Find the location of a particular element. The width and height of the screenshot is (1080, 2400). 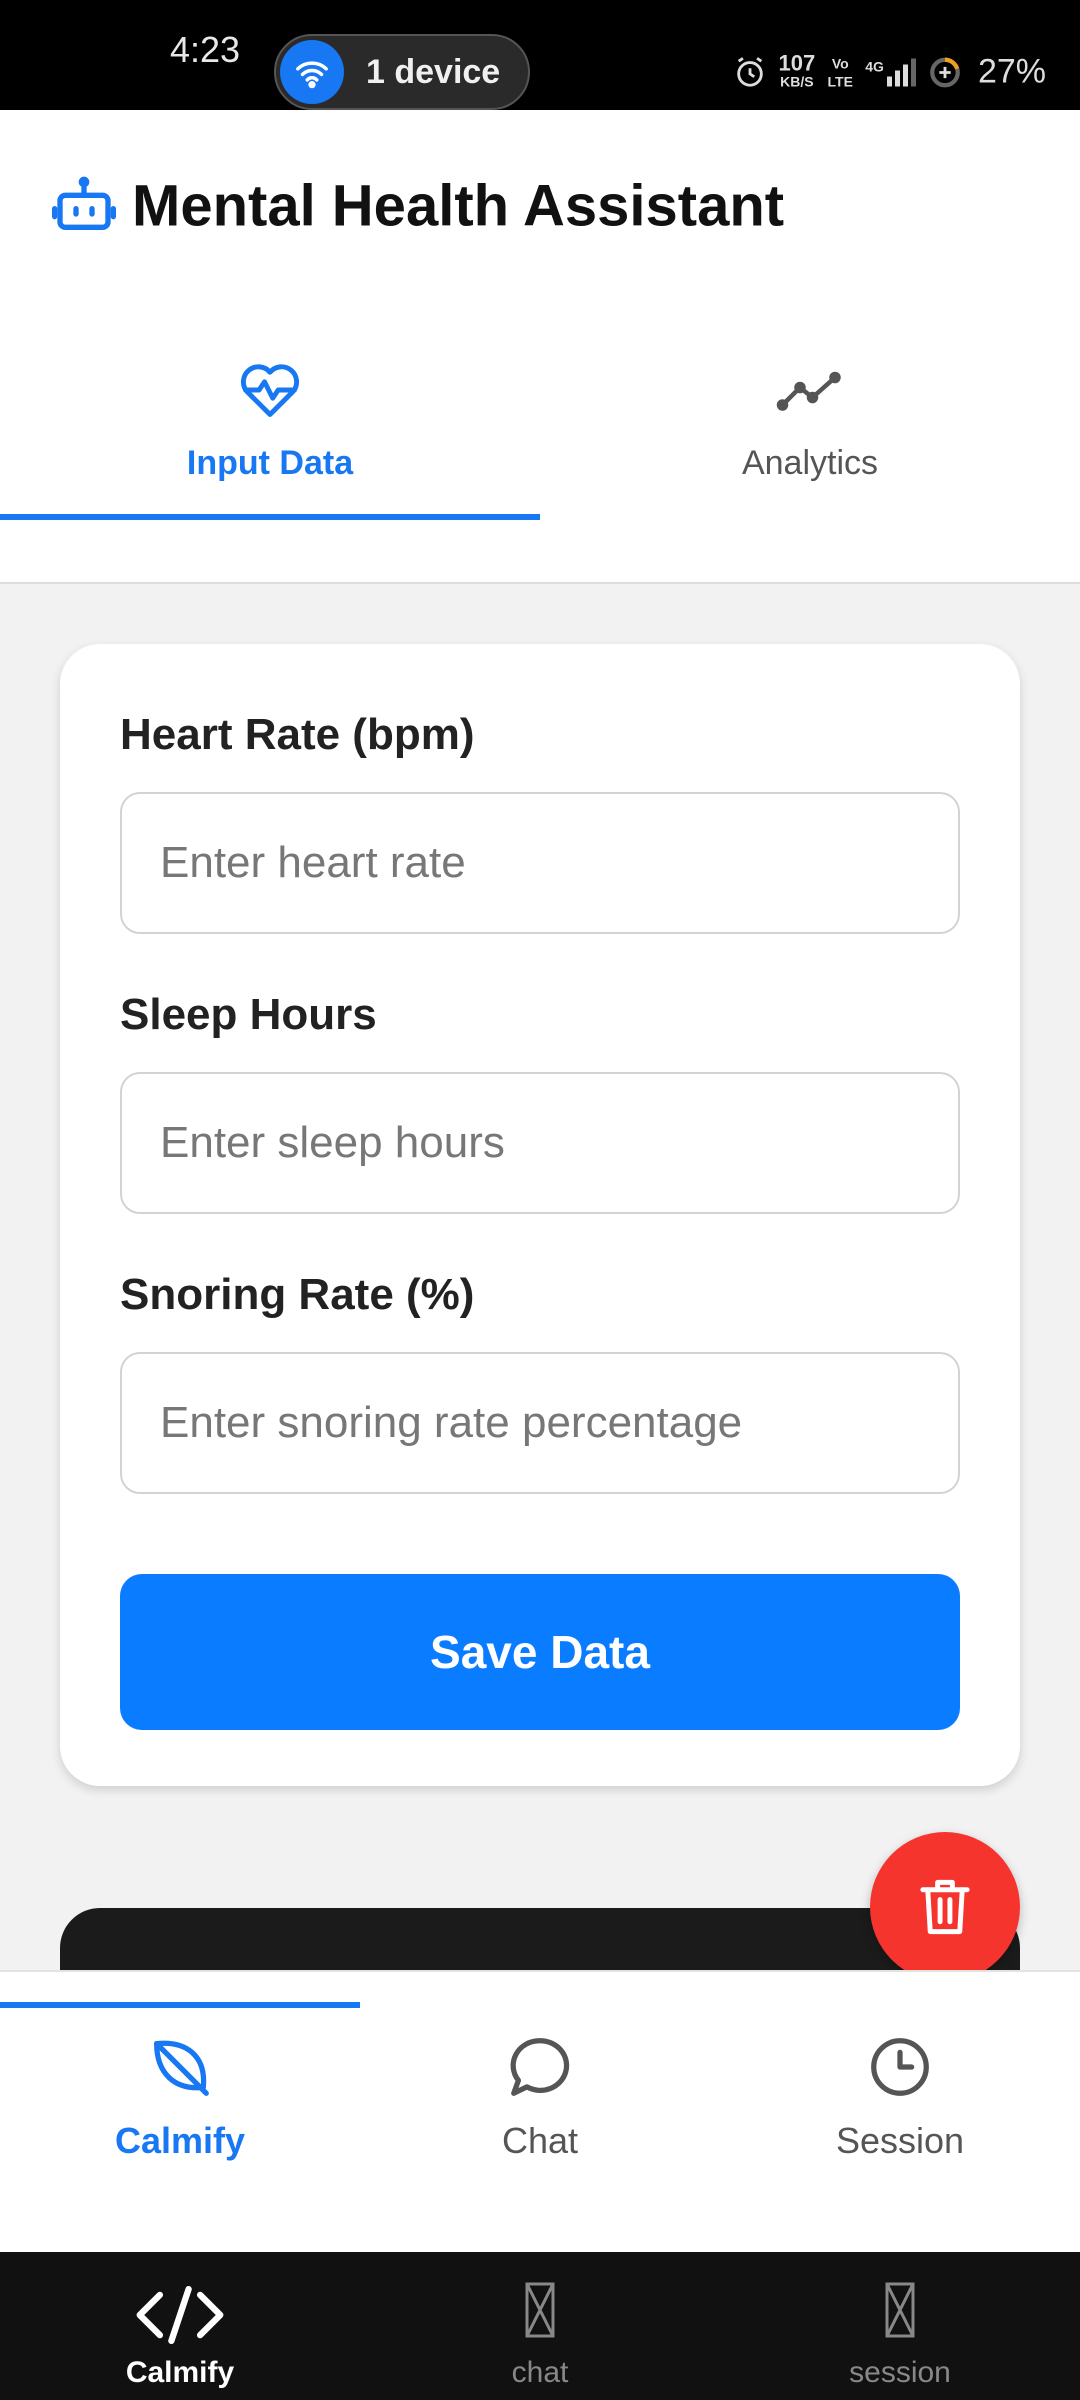

system-bottom-bar: Calmify chat session is located at coordinates (540, 2326).